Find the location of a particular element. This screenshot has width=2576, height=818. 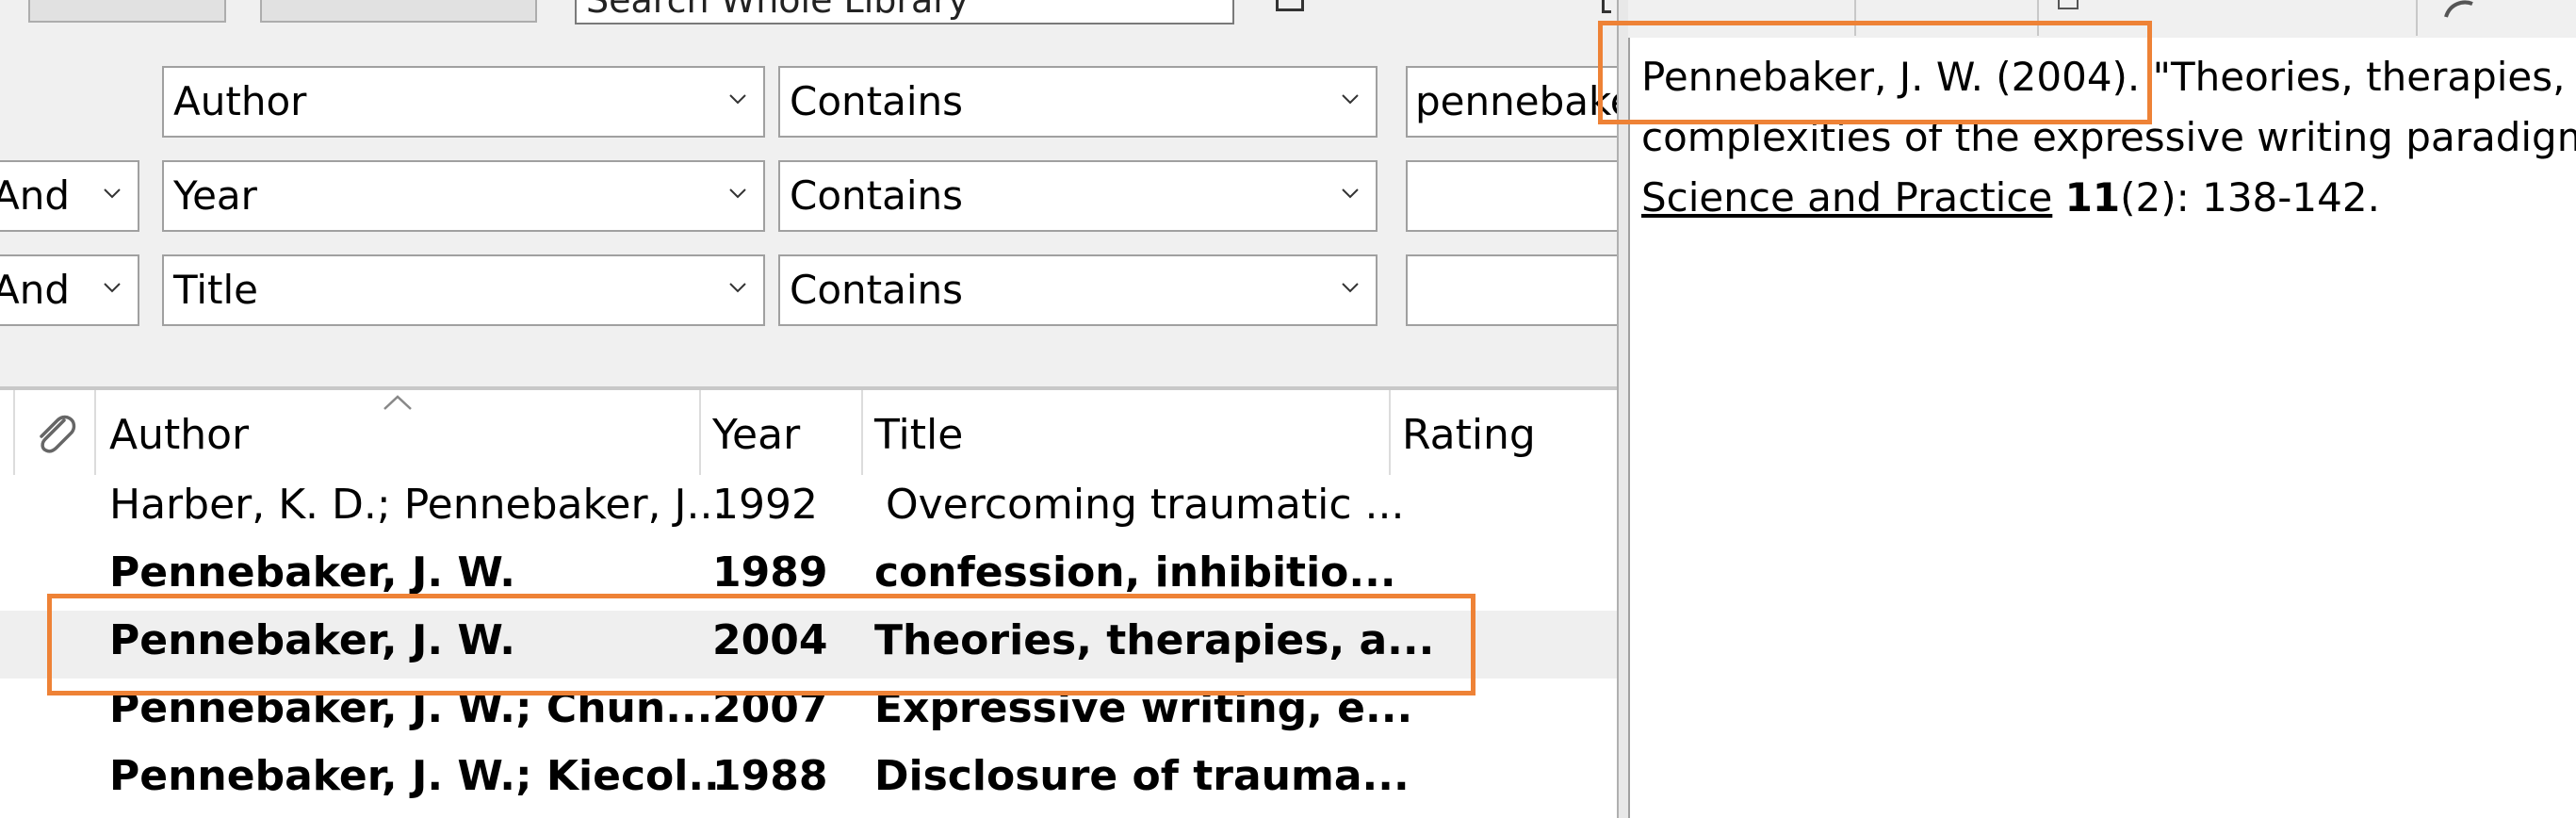

column-header-title: Title is located at coordinates (918, 435).